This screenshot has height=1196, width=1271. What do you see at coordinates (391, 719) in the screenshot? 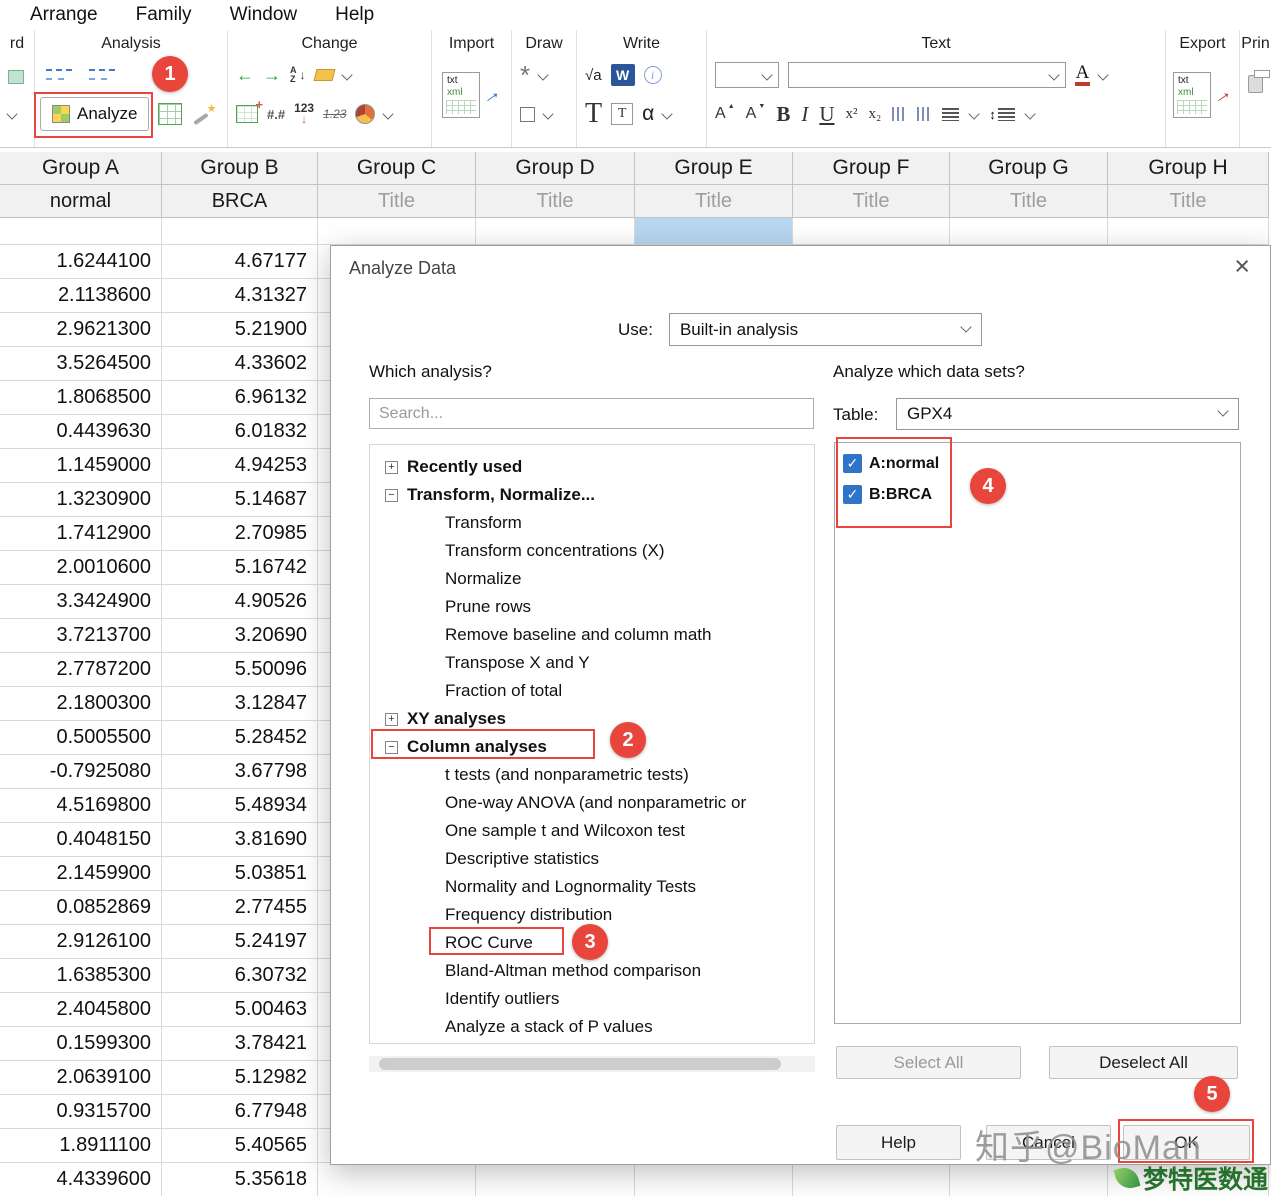
I see `expand-icon: +` at bounding box center [391, 719].